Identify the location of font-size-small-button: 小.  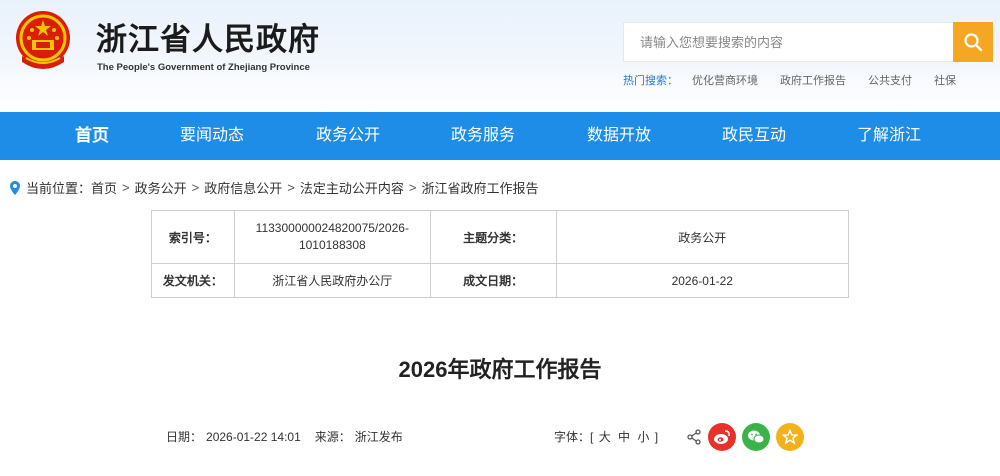
(643, 437).